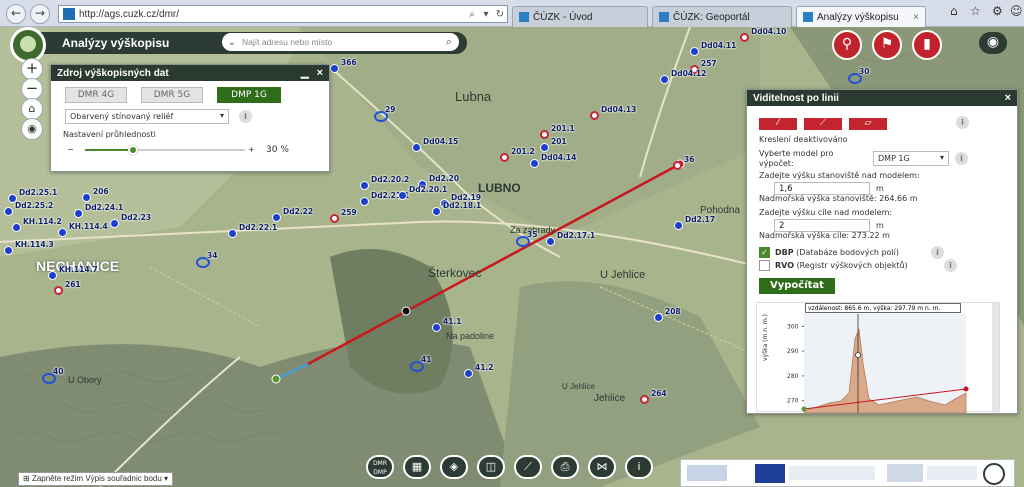  Describe the element at coordinates (764, 265) in the screenshot. I see `rvo-checkbox` at that location.